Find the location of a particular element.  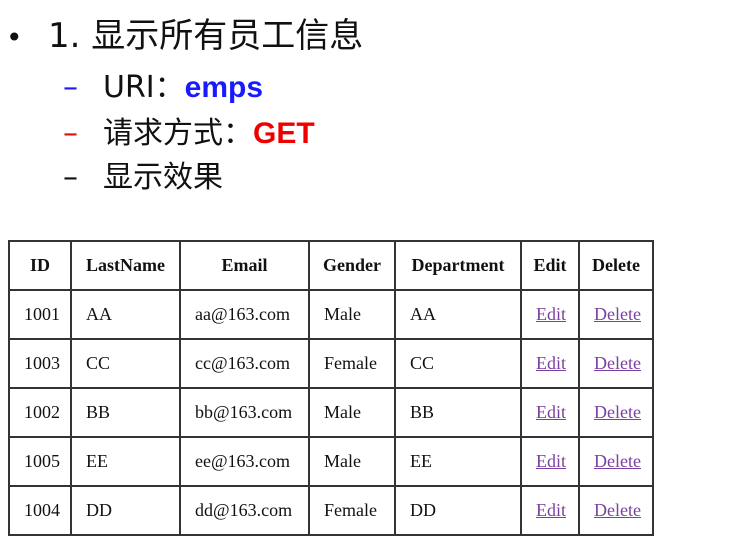

main-bullet: • 1. 显示所有员工信息 is located at coordinates (184, 37).